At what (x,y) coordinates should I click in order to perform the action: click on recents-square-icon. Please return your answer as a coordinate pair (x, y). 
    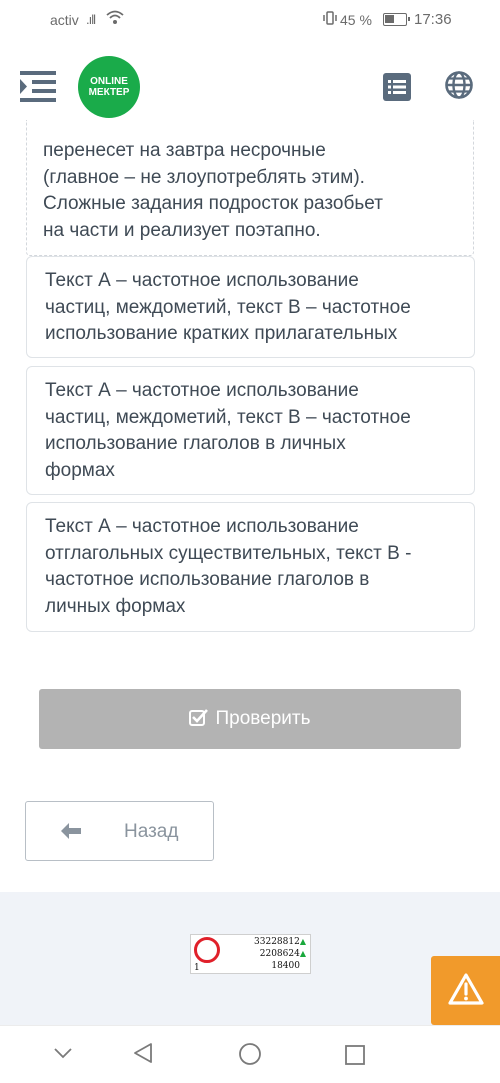
    Looking at the image, I should click on (355, 1055).